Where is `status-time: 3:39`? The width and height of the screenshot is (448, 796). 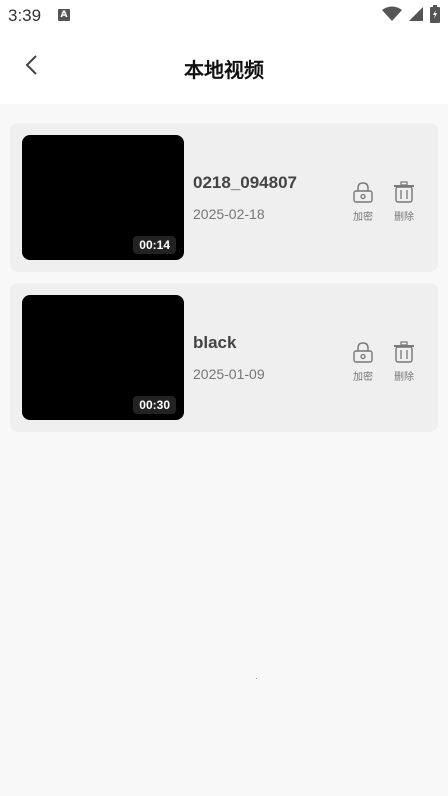
status-time: 3:39 is located at coordinates (25, 15).